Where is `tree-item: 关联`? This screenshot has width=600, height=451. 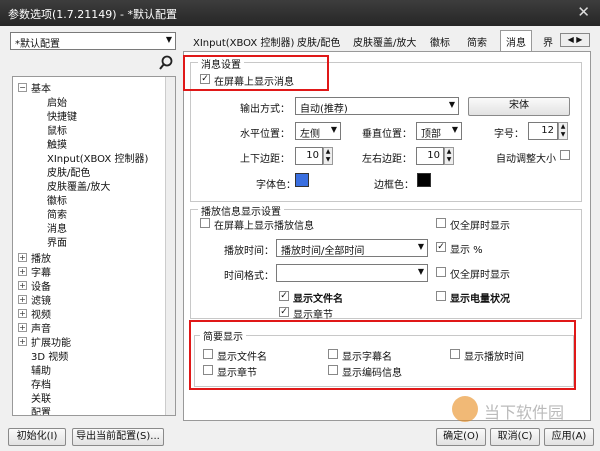
tree-item: 关联 is located at coordinates (41, 397).